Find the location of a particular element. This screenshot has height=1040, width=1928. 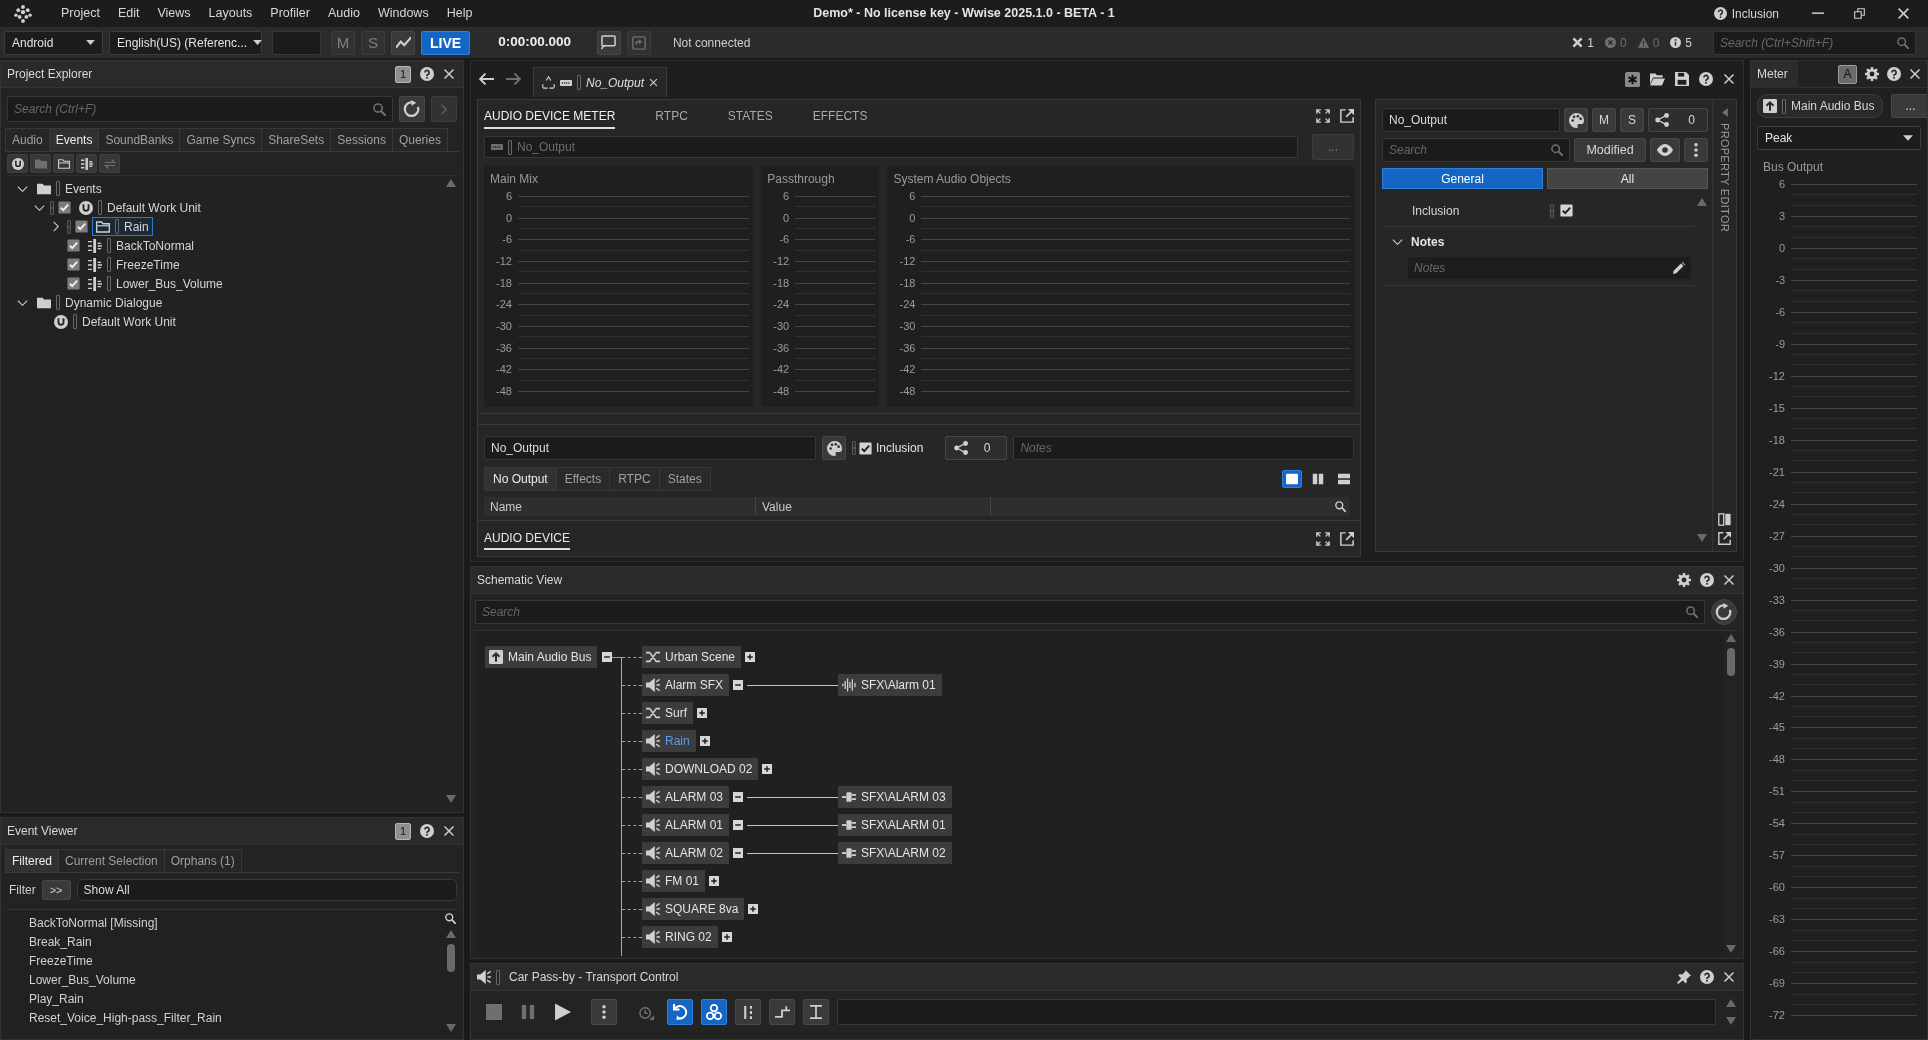

expand-icon is located at coordinates (1323, 116).